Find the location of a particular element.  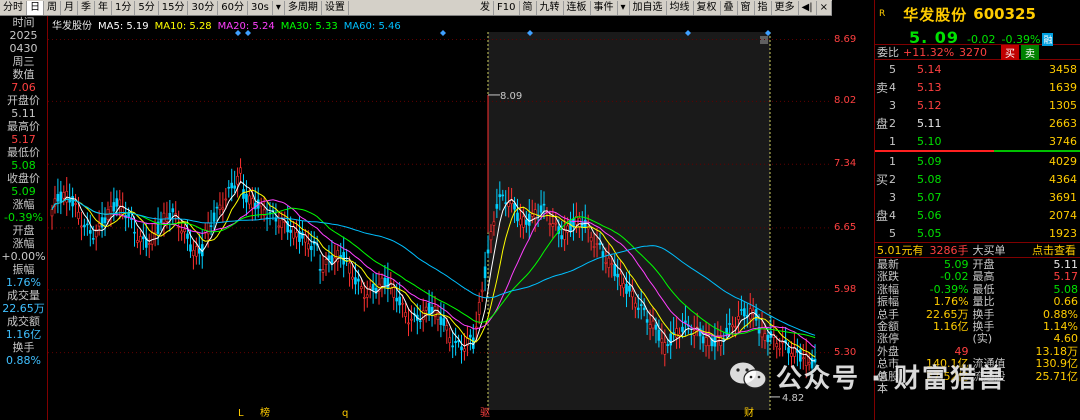

toolbar-tab-4: 季 is located at coordinates (86, 7).